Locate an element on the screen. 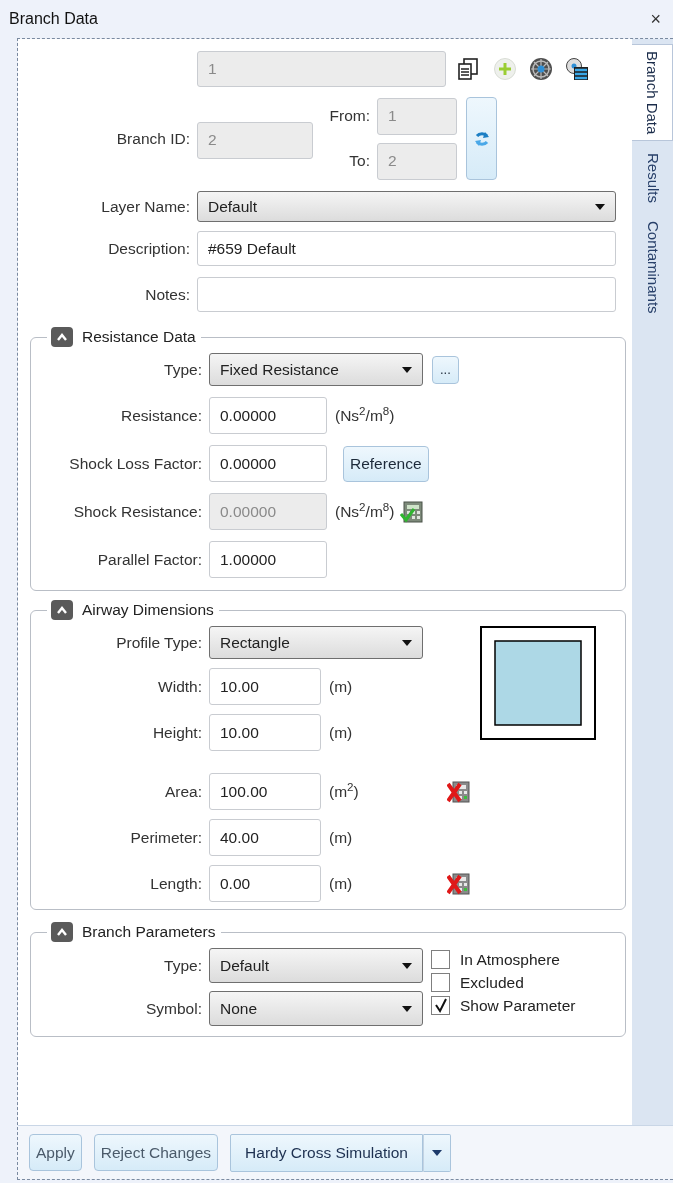  check-icon is located at coordinates (440, 1005).